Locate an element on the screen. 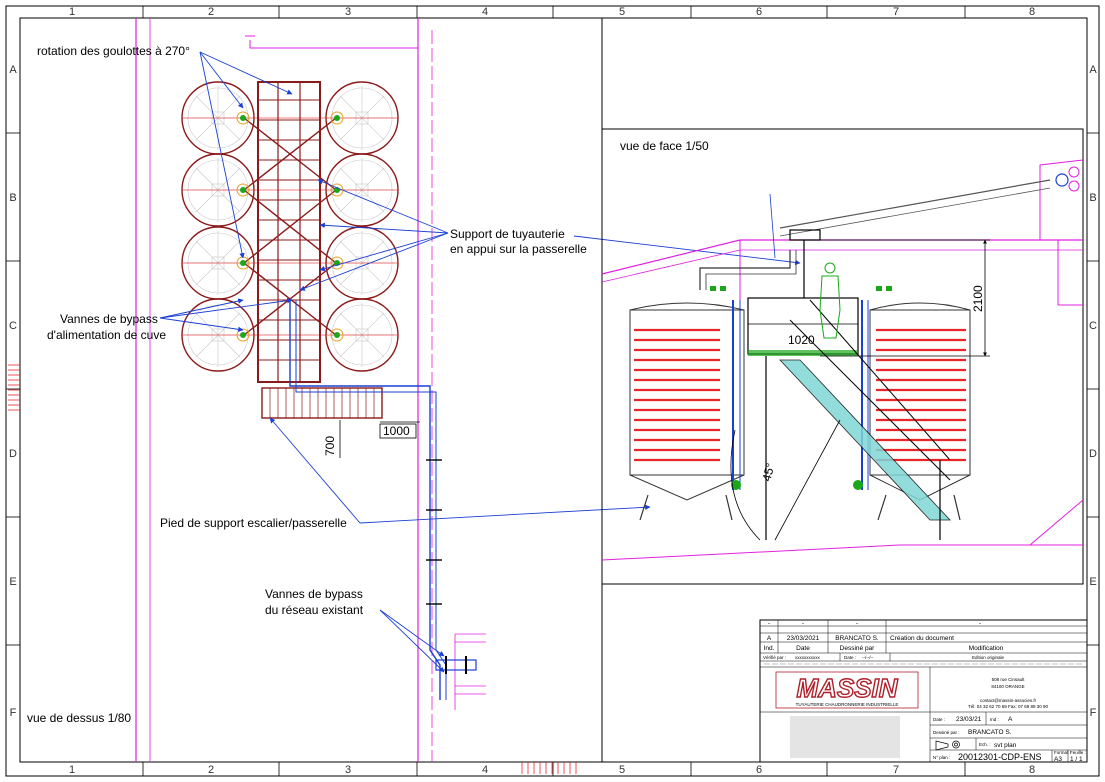  sheet-value: 1 / 1 is located at coordinates (1076, 759).